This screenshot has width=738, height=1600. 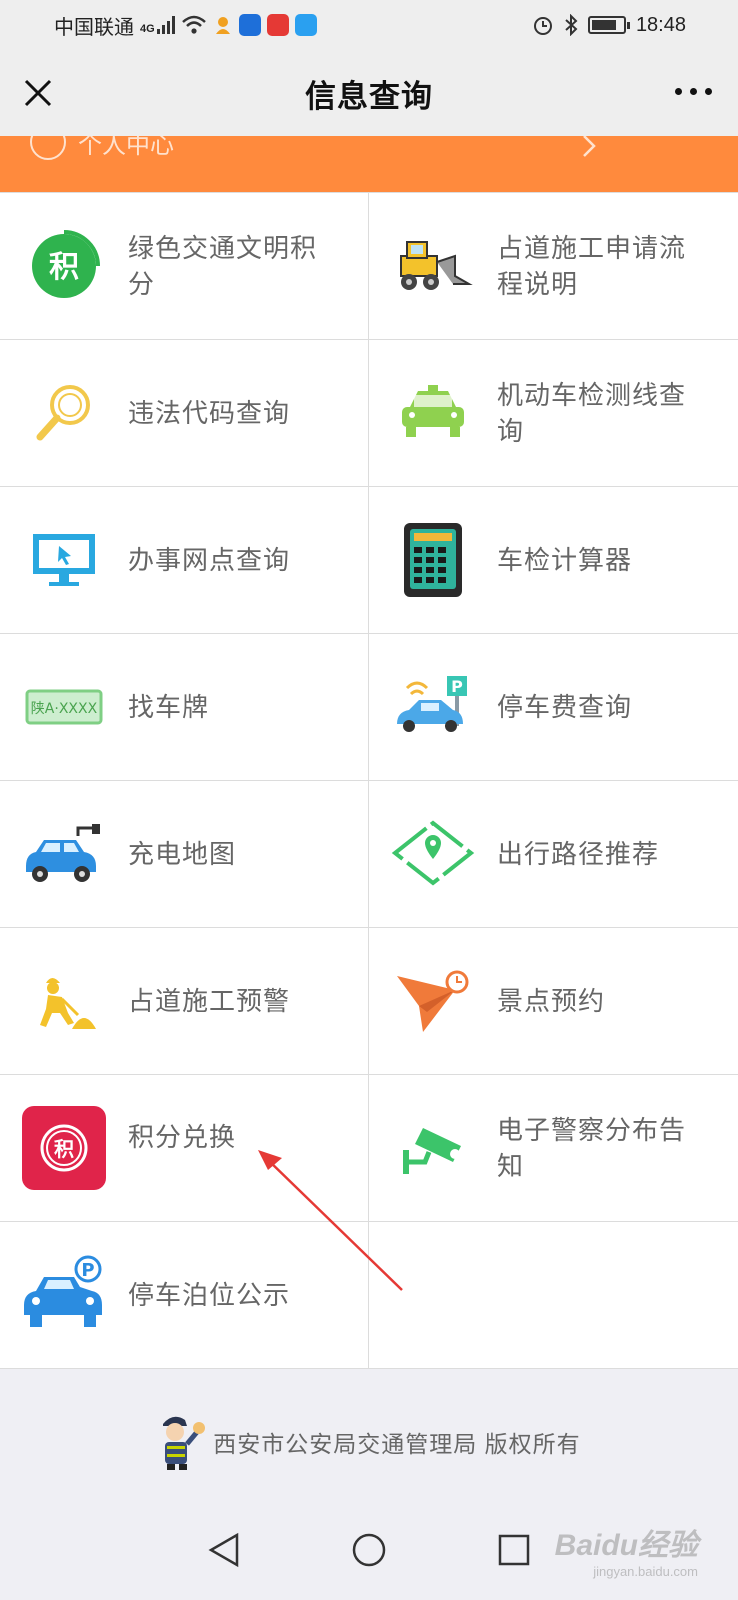 I want to click on network-label: 4G, so click(x=147, y=28).